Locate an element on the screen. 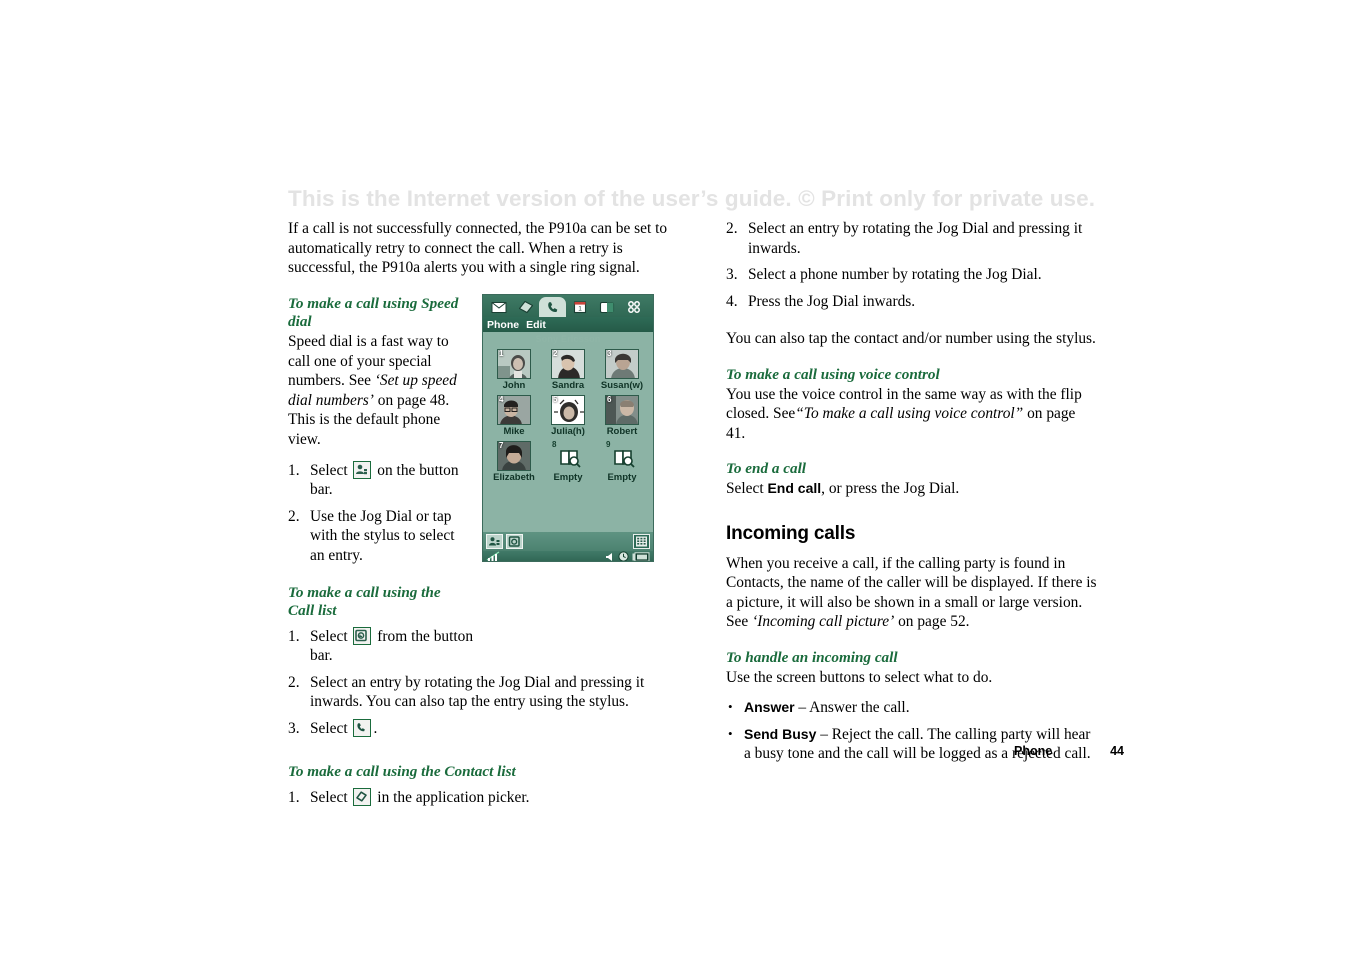 Image resolution: width=1351 pixels, height=954 pixels. speed-dial-cell: 8 Empty is located at coordinates (568, 462).